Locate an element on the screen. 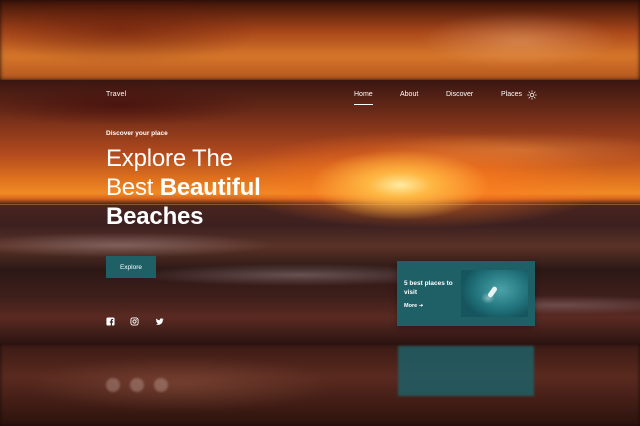 The image size is (640, 426). instagram-icon is located at coordinates (134, 321).